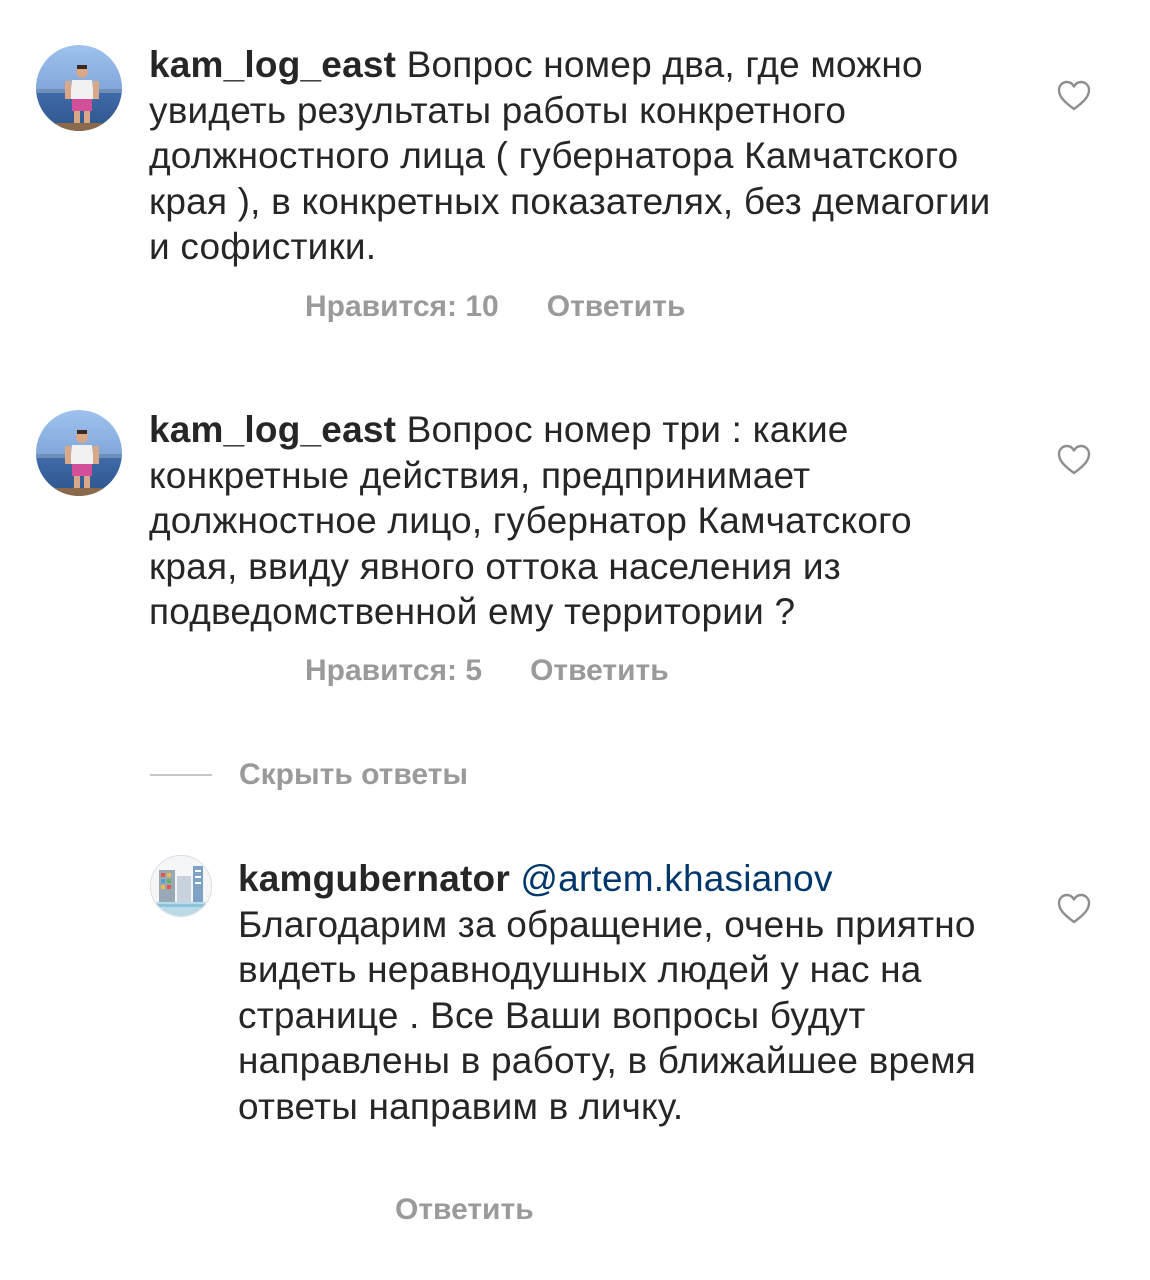 The height and width of the screenshot is (1280, 1150). I want to click on divider-line, so click(181, 775).